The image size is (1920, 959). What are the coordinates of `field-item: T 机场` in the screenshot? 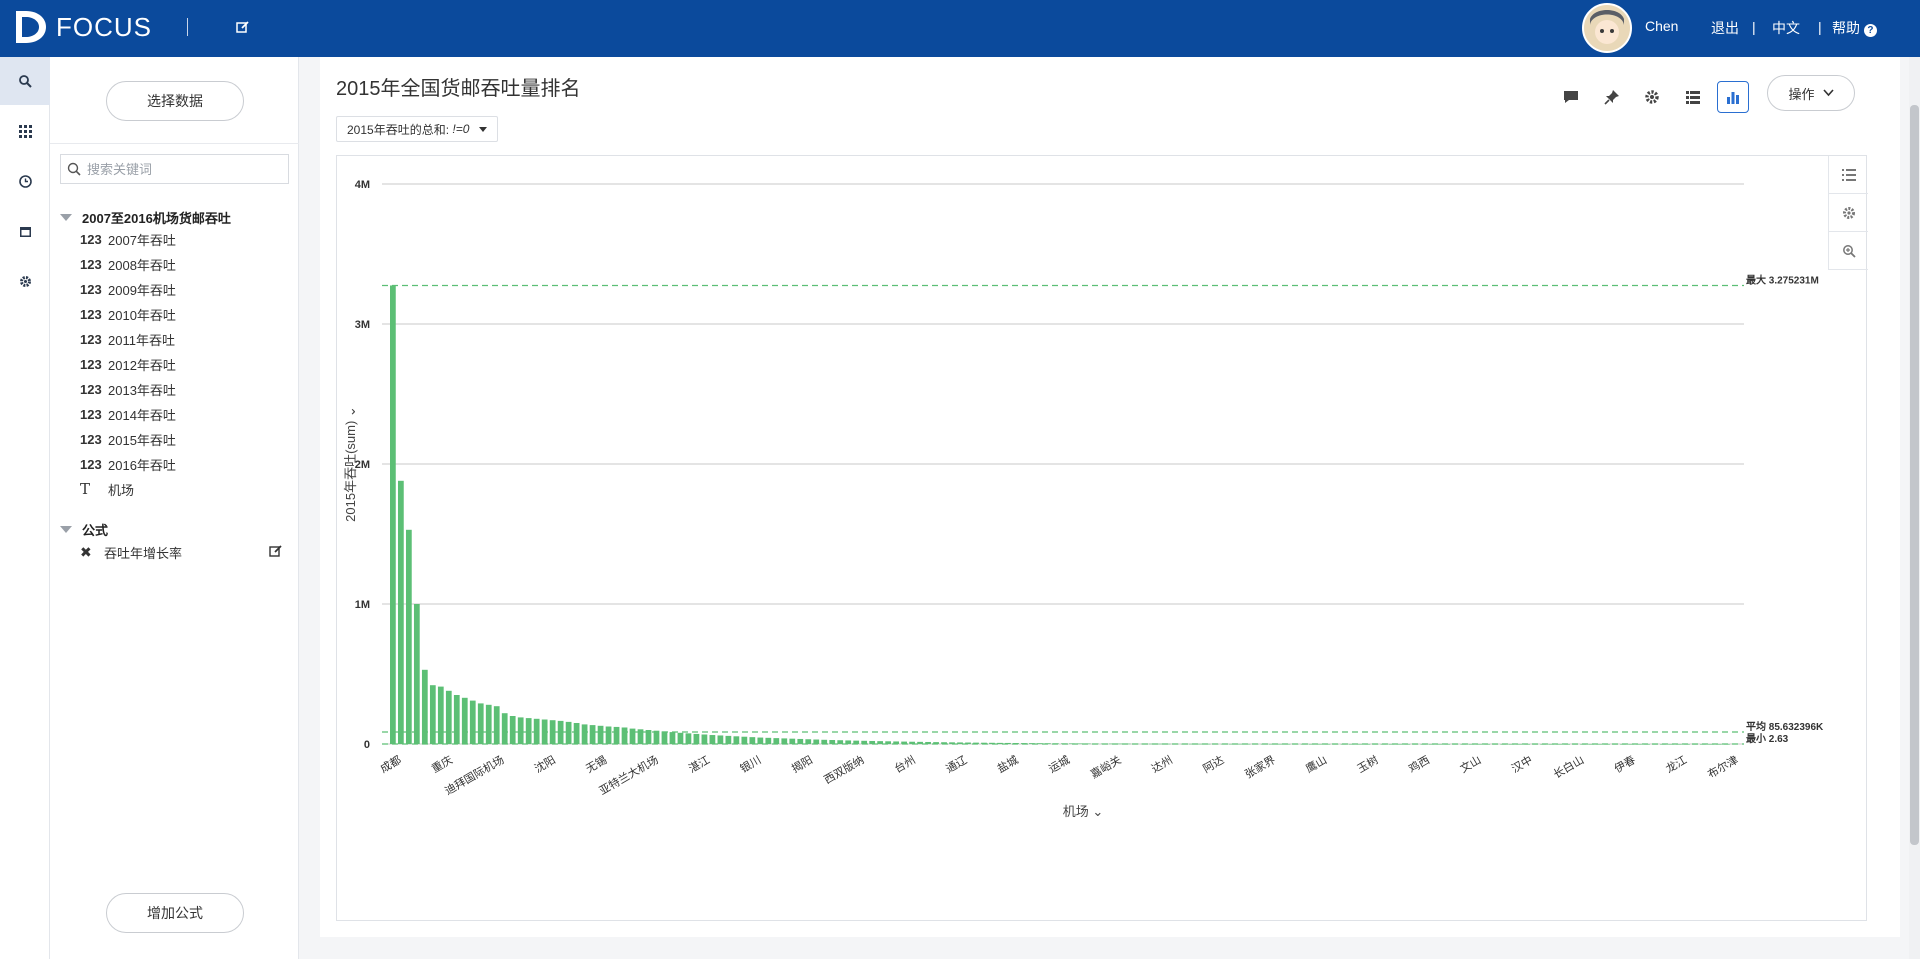 It's located at (107, 489).